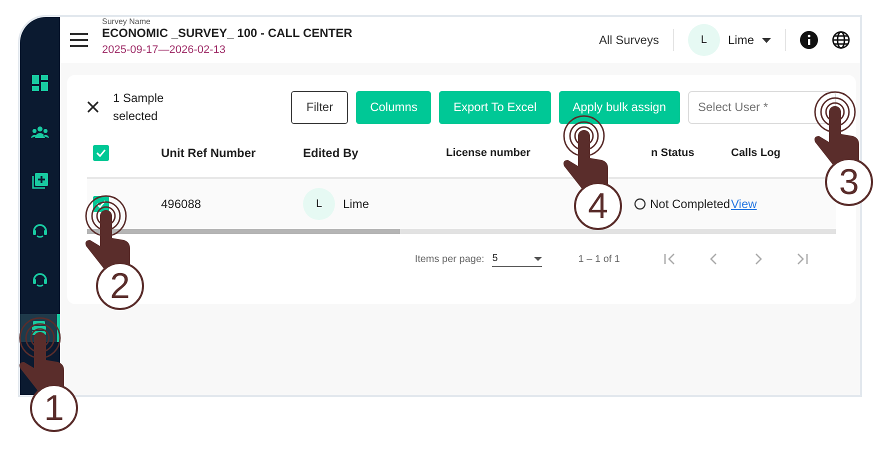 Image resolution: width=879 pixels, height=450 pixels. Describe the element at coordinates (356, 204) in the screenshot. I see `table-cell-text: Lime` at that location.